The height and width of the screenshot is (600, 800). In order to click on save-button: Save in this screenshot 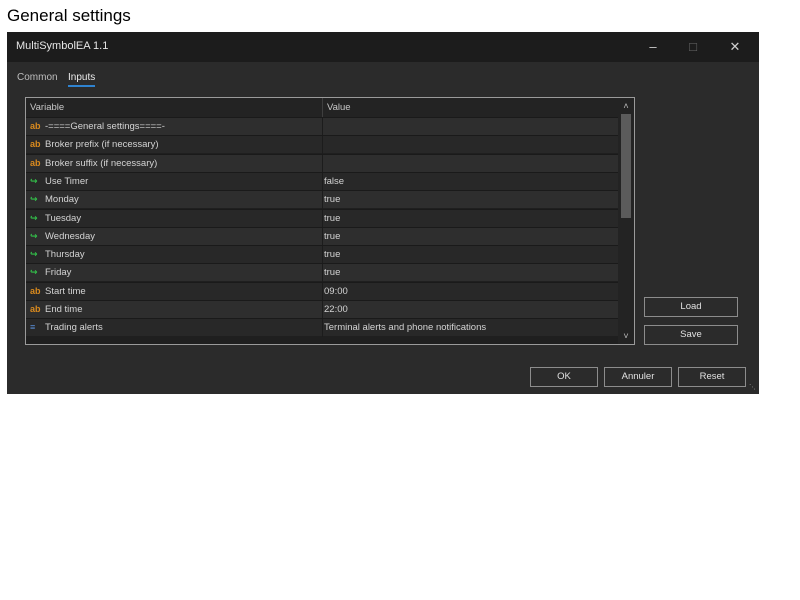, I will do `click(691, 335)`.